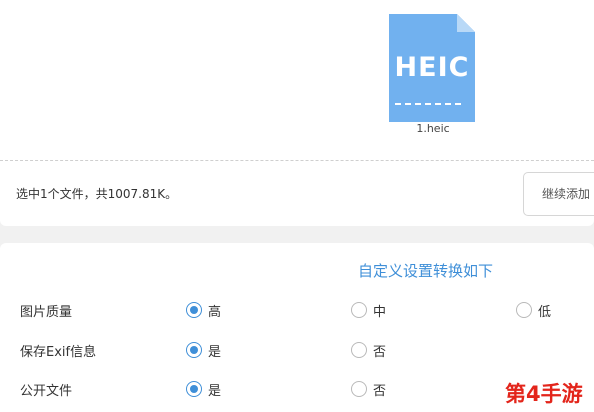 The height and width of the screenshot is (412, 594). What do you see at coordinates (558, 194) in the screenshot?
I see `add-more-files-button: 继续添加` at bounding box center [558, 194].